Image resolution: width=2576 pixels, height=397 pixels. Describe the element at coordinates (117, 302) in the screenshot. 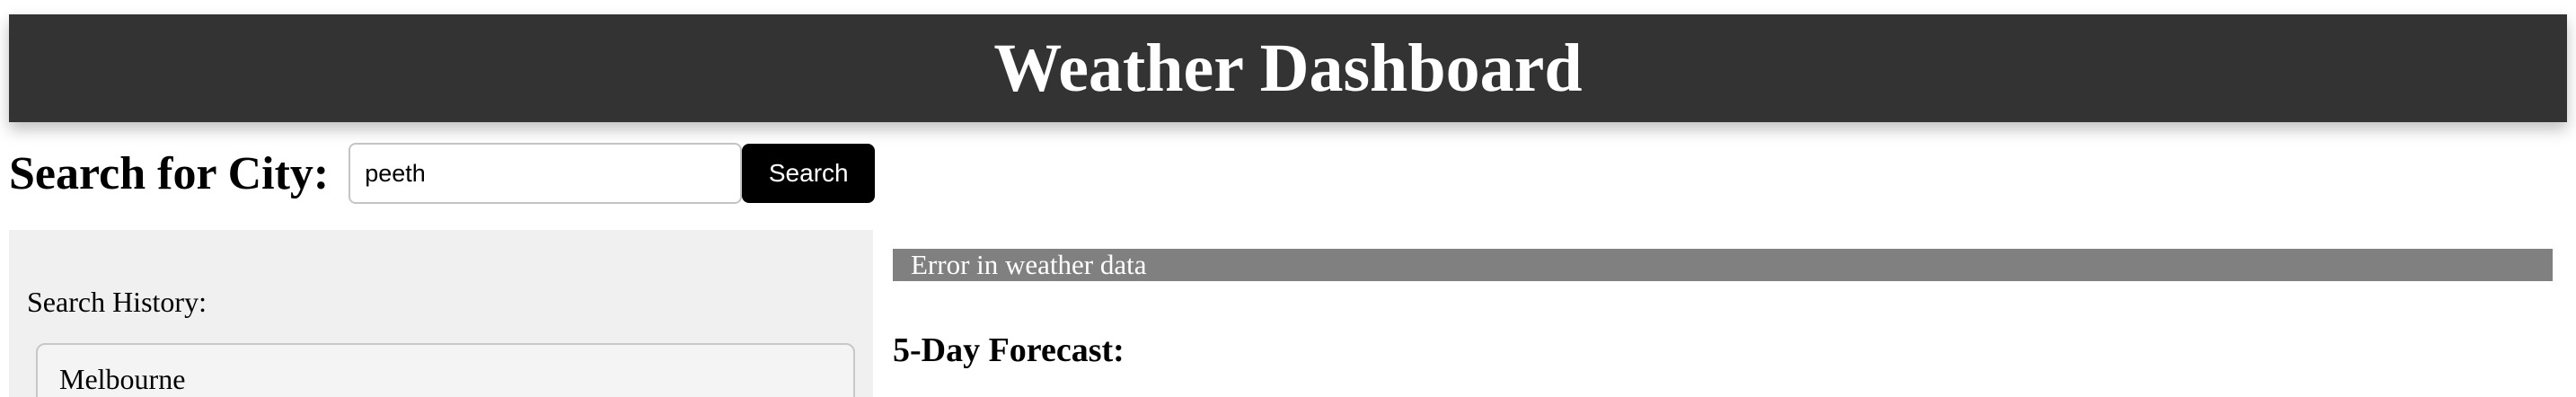

I see `search-history-title: Search History:` at that location.